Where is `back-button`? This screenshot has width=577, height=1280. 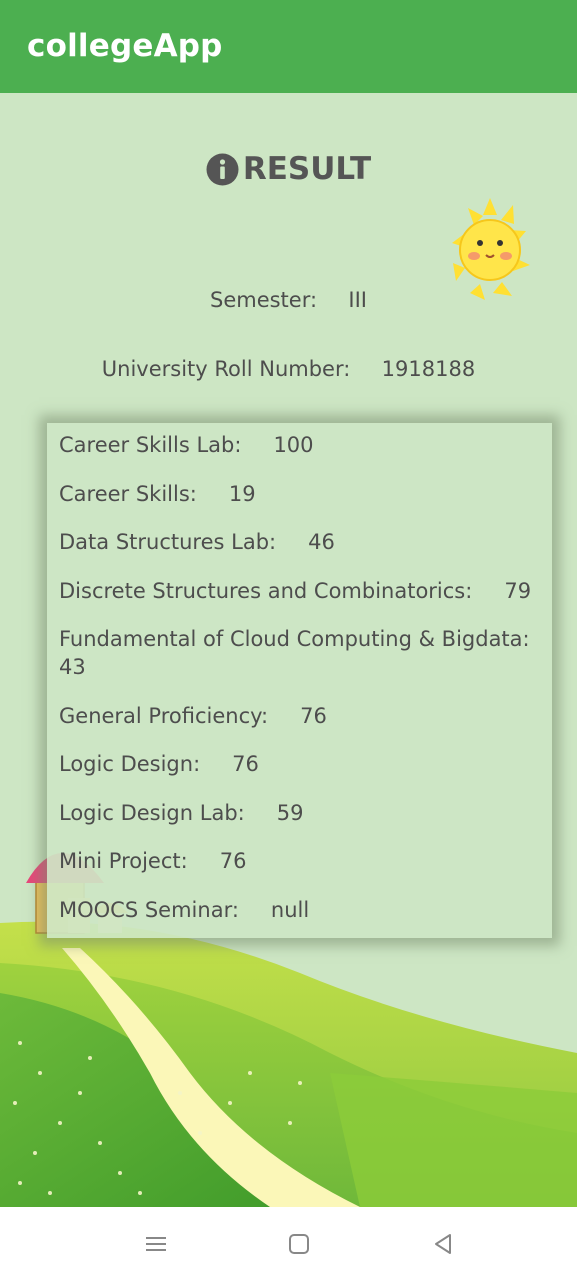 back-button is located at coordinates (443, 1244).